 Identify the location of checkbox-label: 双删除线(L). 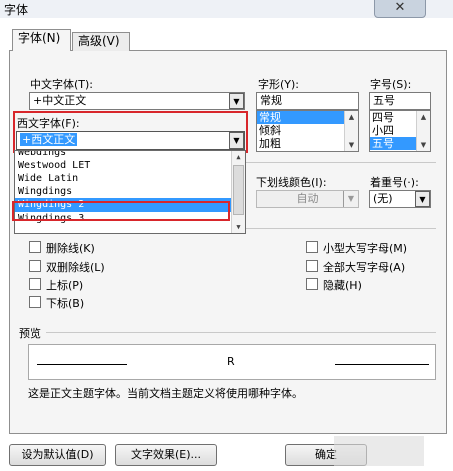
(75, 267).